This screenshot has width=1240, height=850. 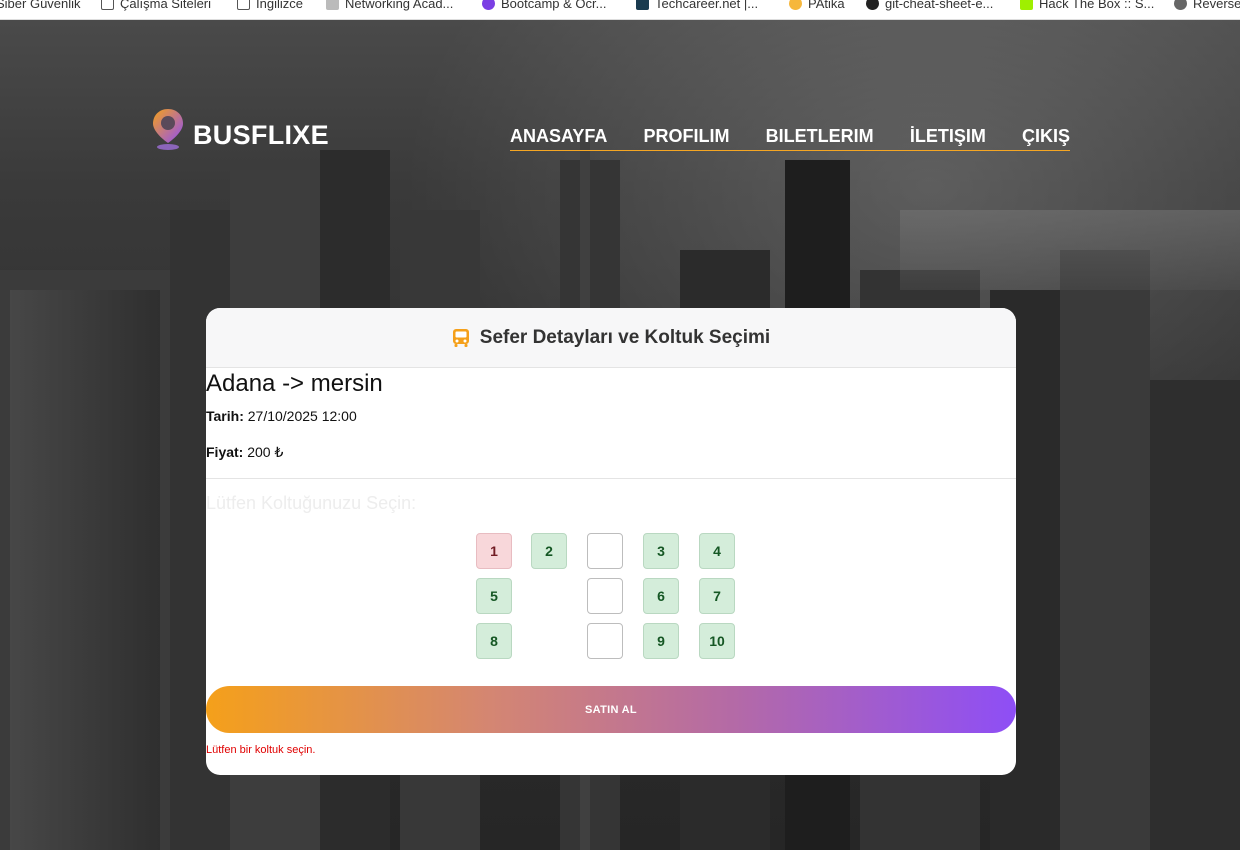 I want to click on seat-4: 4, so click(x=717, y=551).